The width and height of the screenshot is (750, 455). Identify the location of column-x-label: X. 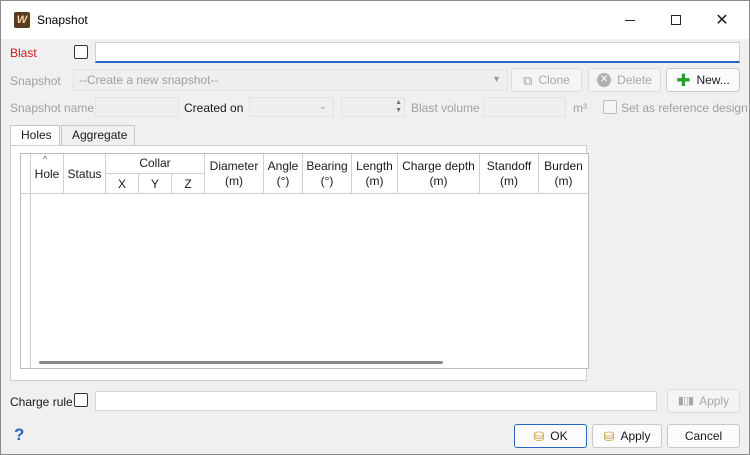
(121, 183).